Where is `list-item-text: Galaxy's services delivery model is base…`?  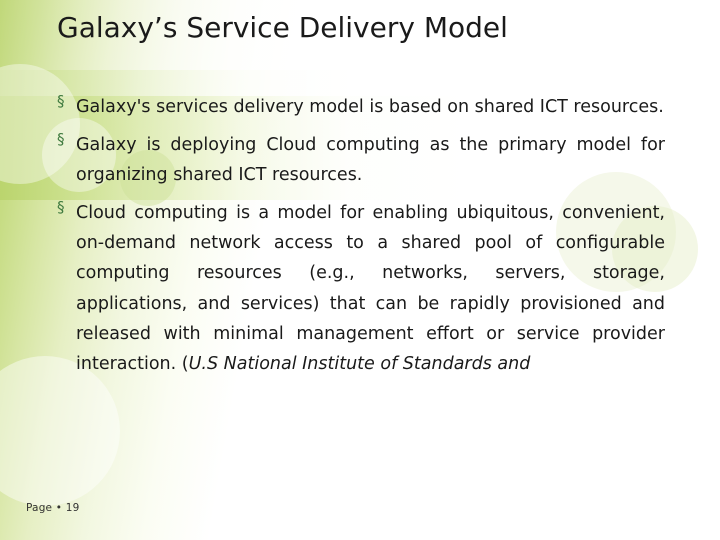 list-item-text: Galaxy's services delivery model is base… is located at coordinates (370, 107).